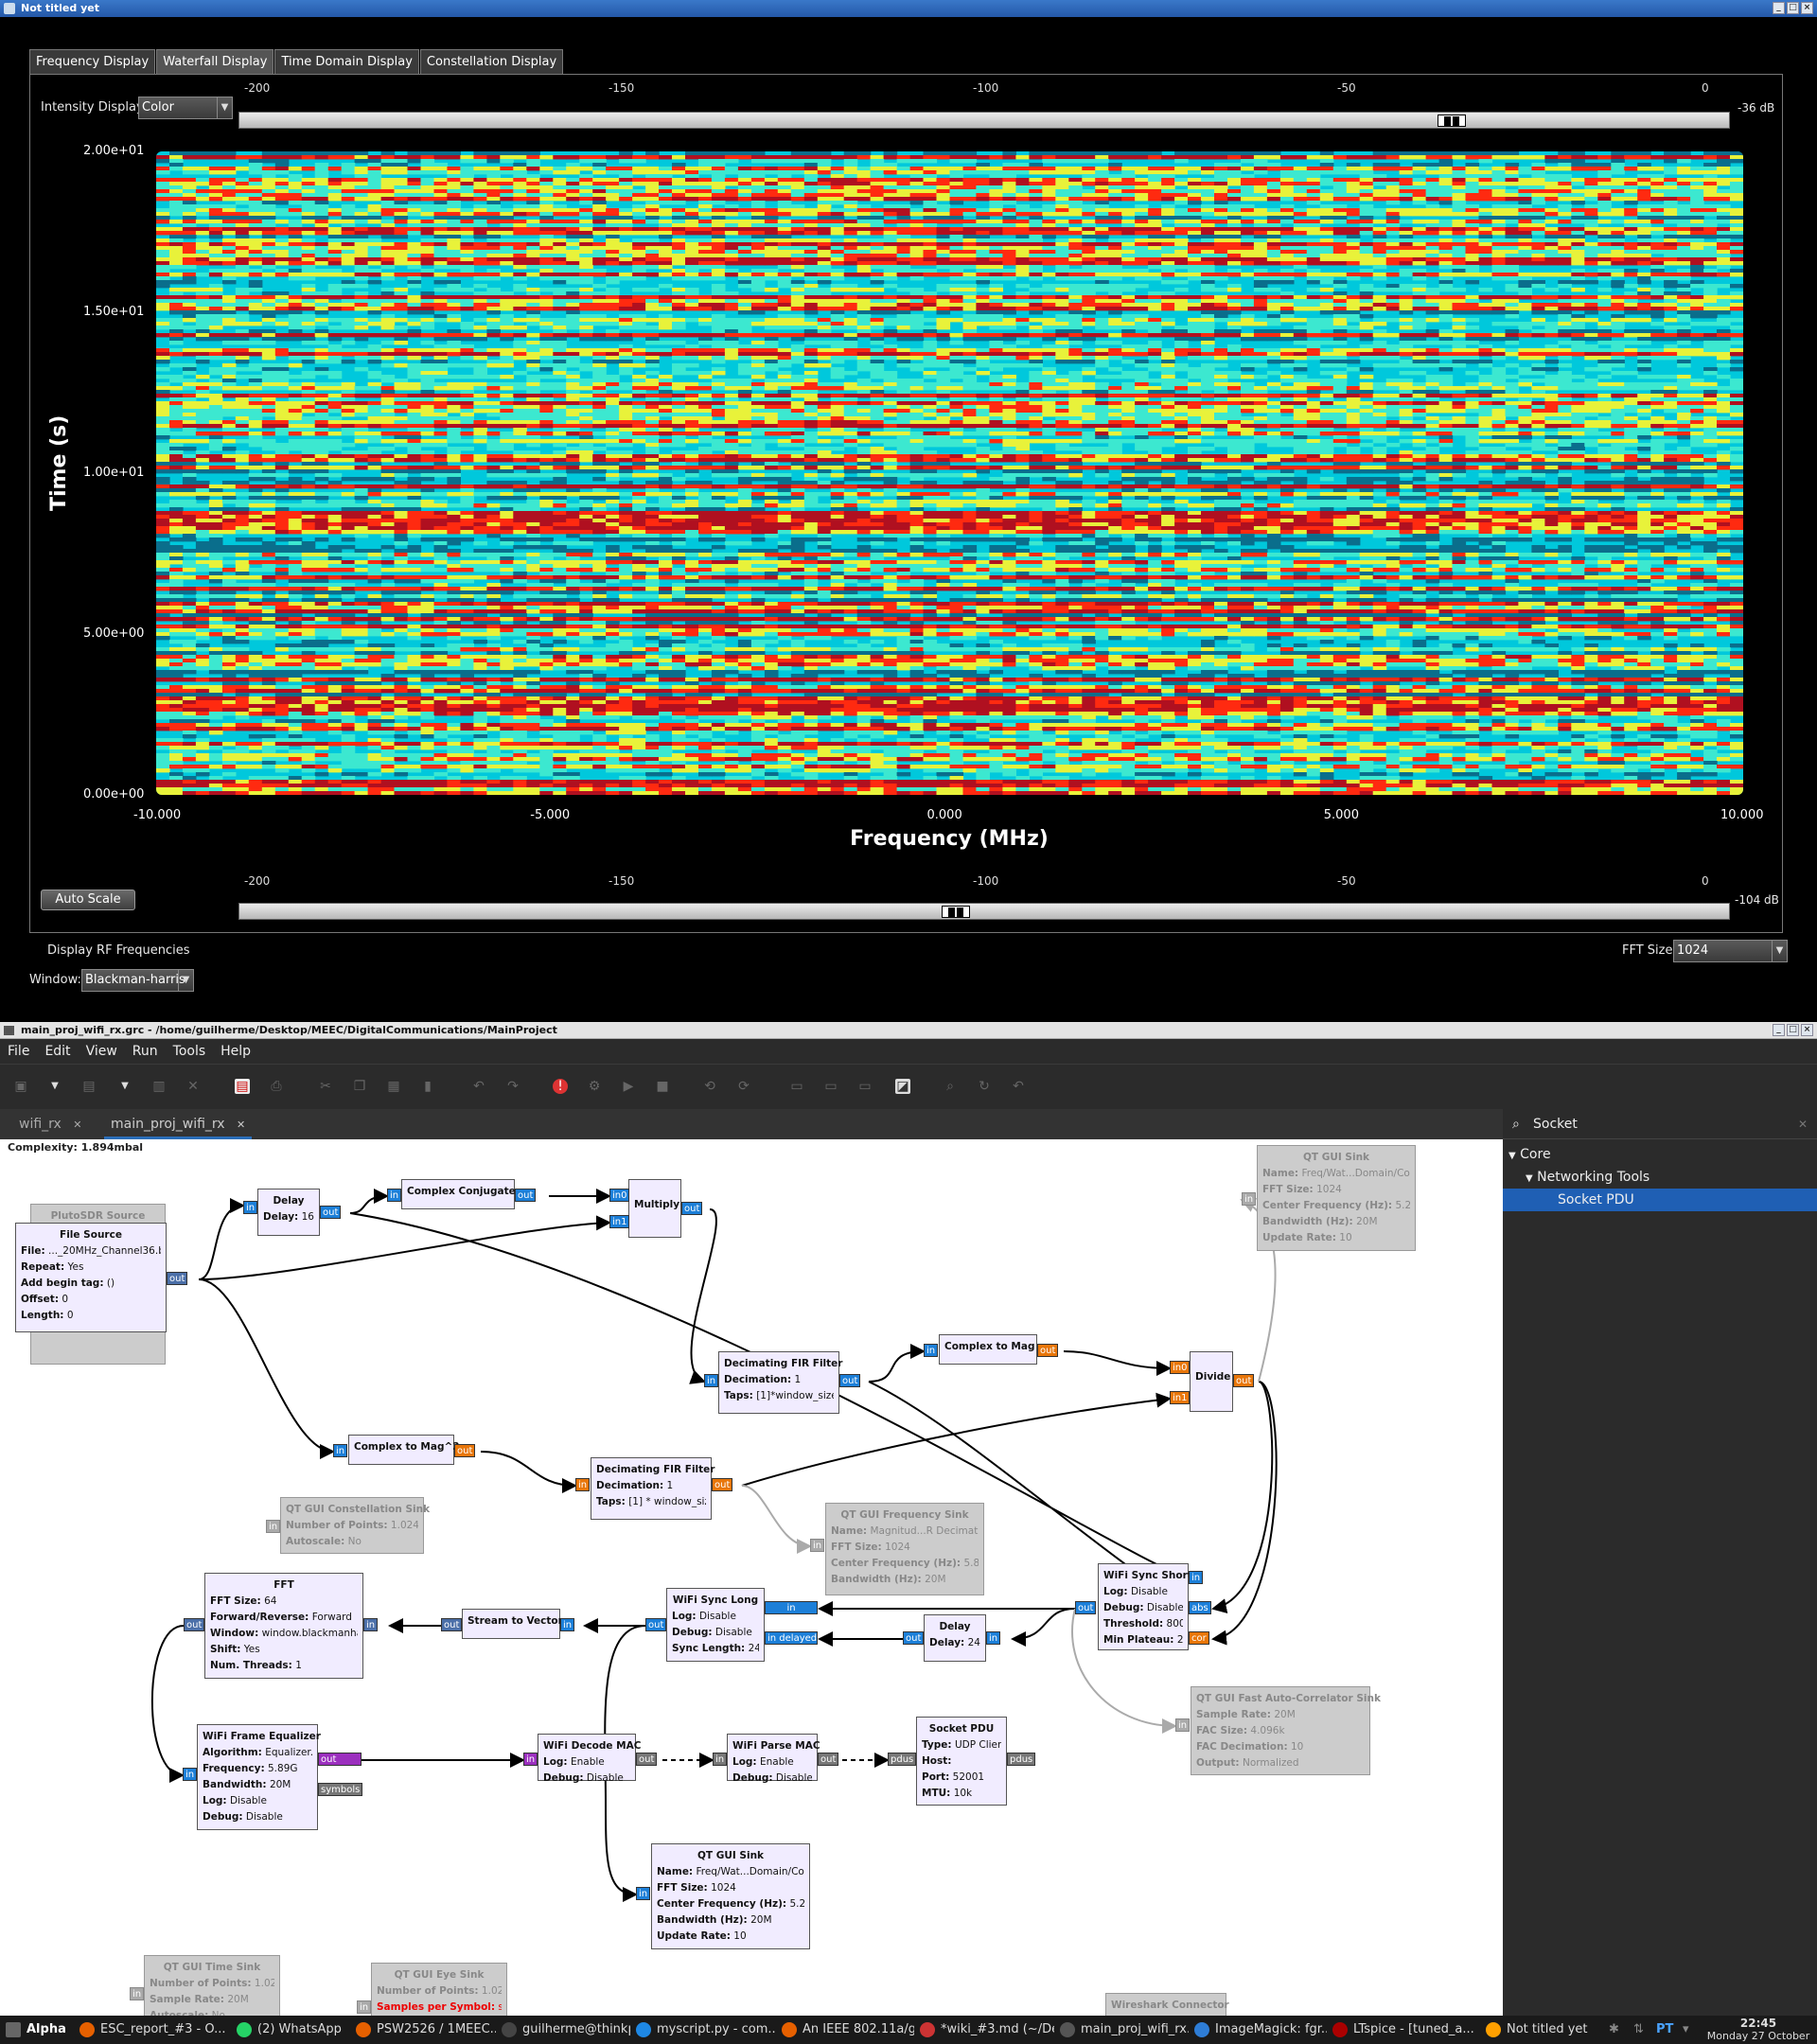 Image resolution: width=1817 pixels, height=2044 pixels. Describe the element at coordinates (908, 8) in the screenshot. I see `qt-window-titlebar: Not titled yet _ □ ×` at that location.